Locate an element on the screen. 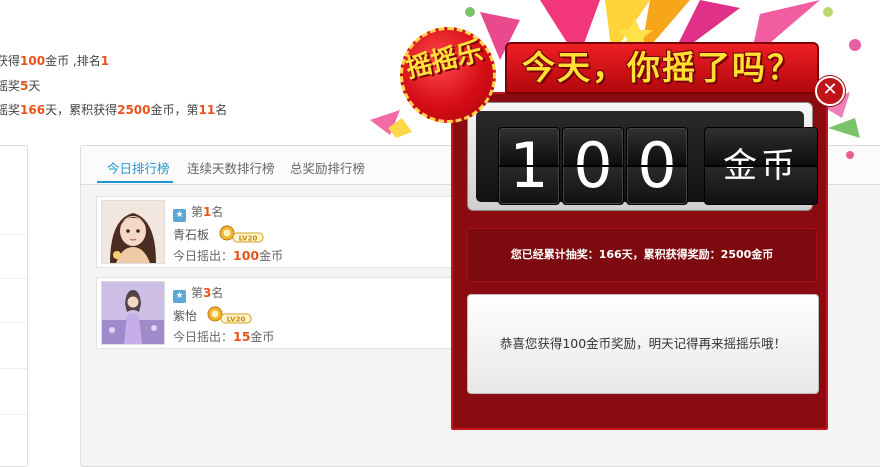 This screenshot has height=467, width=880. summary-text-part: 金币，第 is located at coordinates (174, 110).